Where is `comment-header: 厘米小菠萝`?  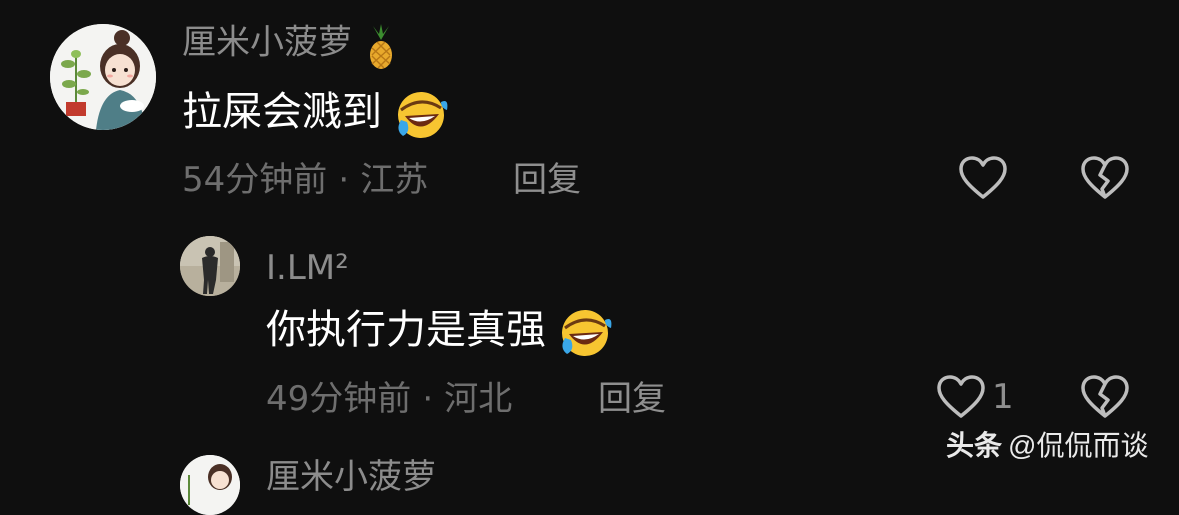
comment-header: 厘米小菠萝 is located at coordinates (291, 49).